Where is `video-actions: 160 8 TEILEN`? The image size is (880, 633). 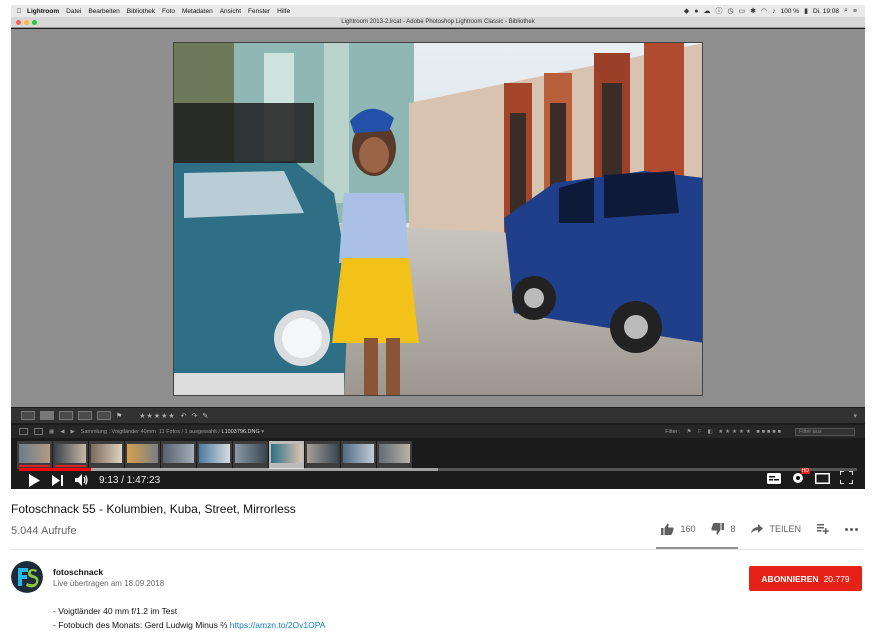 video-actions: 160 8 TEILEN is located at coordinates (751, 529).